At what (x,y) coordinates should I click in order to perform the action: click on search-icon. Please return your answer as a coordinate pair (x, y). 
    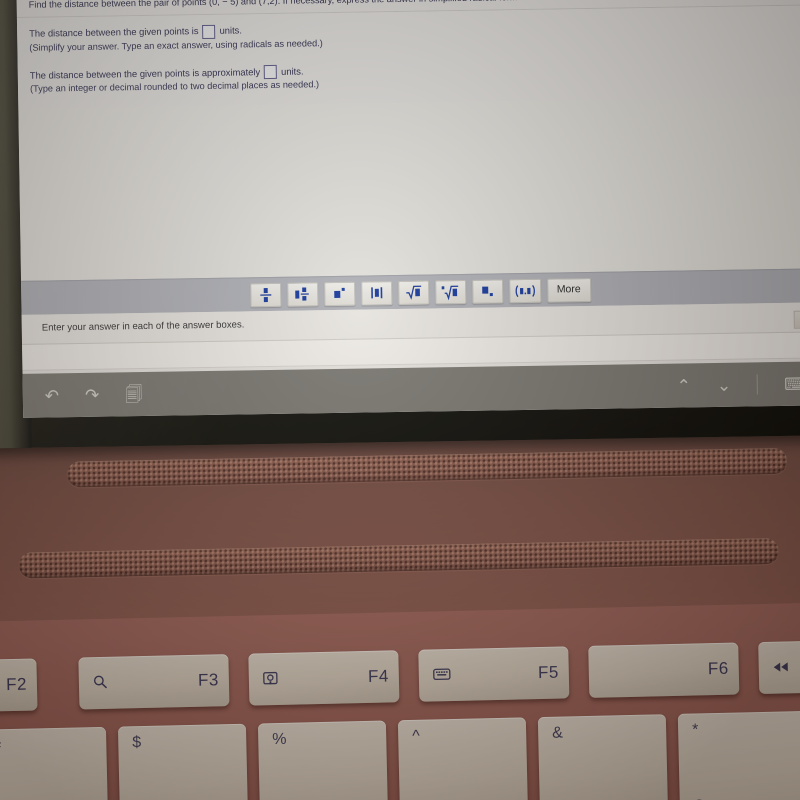
    Looking at the image, I should click on (100, 682).